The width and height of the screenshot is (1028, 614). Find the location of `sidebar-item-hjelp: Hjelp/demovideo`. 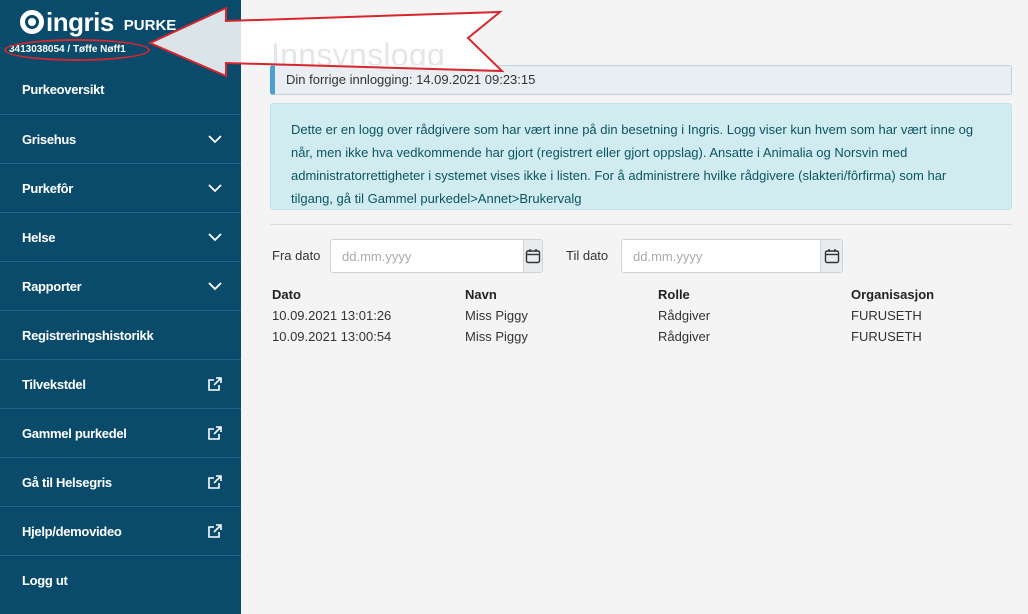

sidebar-item-hjelp: Hjelp/demovideo is located at coordinates (120, 530).